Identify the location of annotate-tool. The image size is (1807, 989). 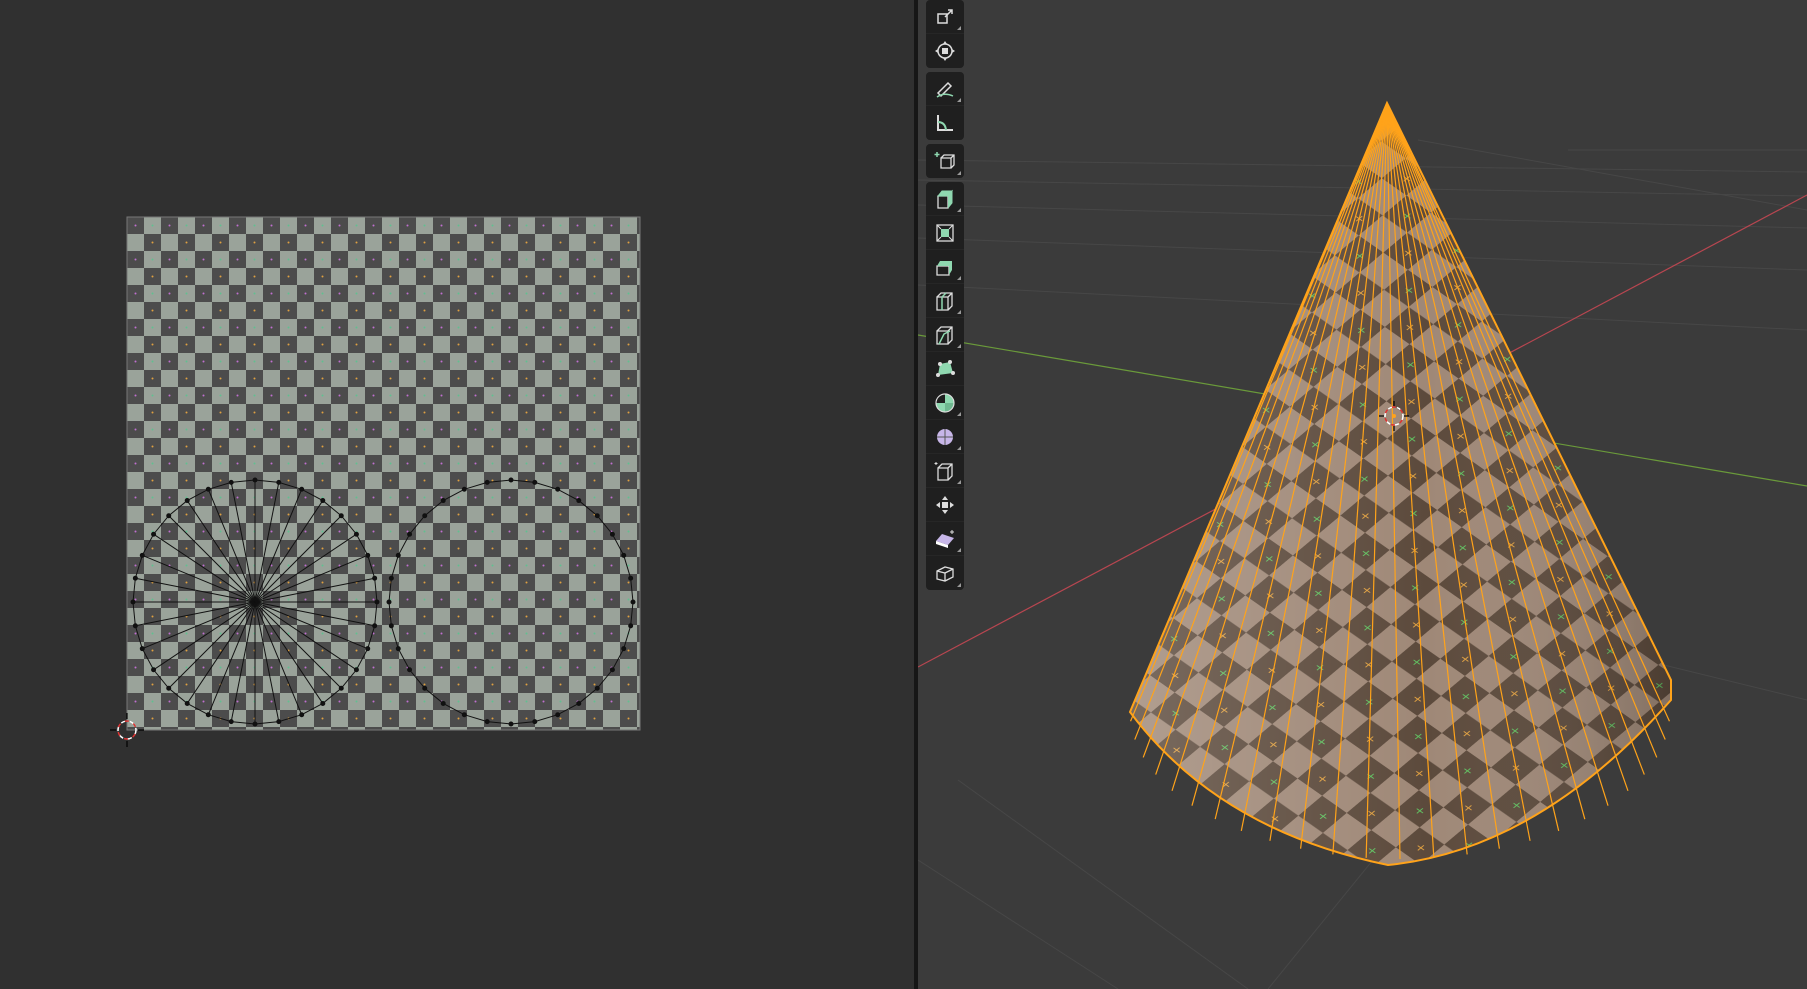
(945, 89).